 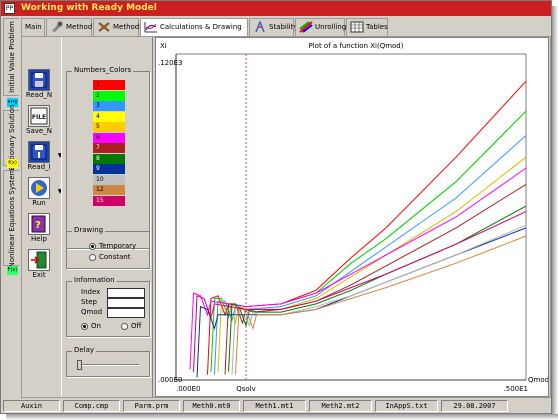 I want to click on vtab-initial-value-problem: Initial Value Problem, so click(x=11, y=57).